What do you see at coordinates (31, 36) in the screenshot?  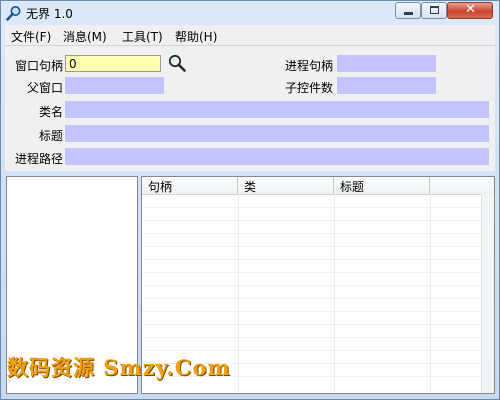 I see `menu-file: 文件(F)` at bounding box center [31, 36].